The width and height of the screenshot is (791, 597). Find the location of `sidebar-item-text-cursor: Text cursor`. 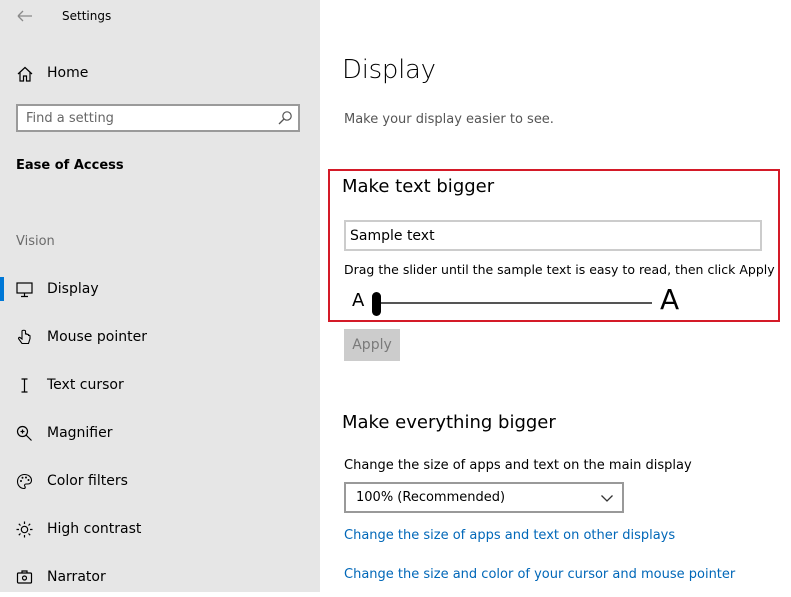

sidebar-item-text-cursor: Text cursor is located at coordinates (160, 385).